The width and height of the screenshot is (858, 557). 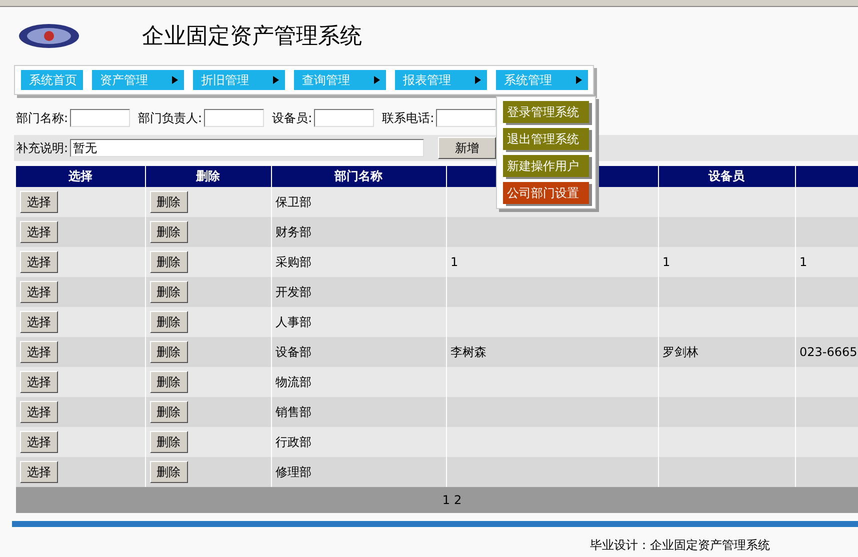 I want to click on column-header: 部门名称, so click(x=358, y=176).